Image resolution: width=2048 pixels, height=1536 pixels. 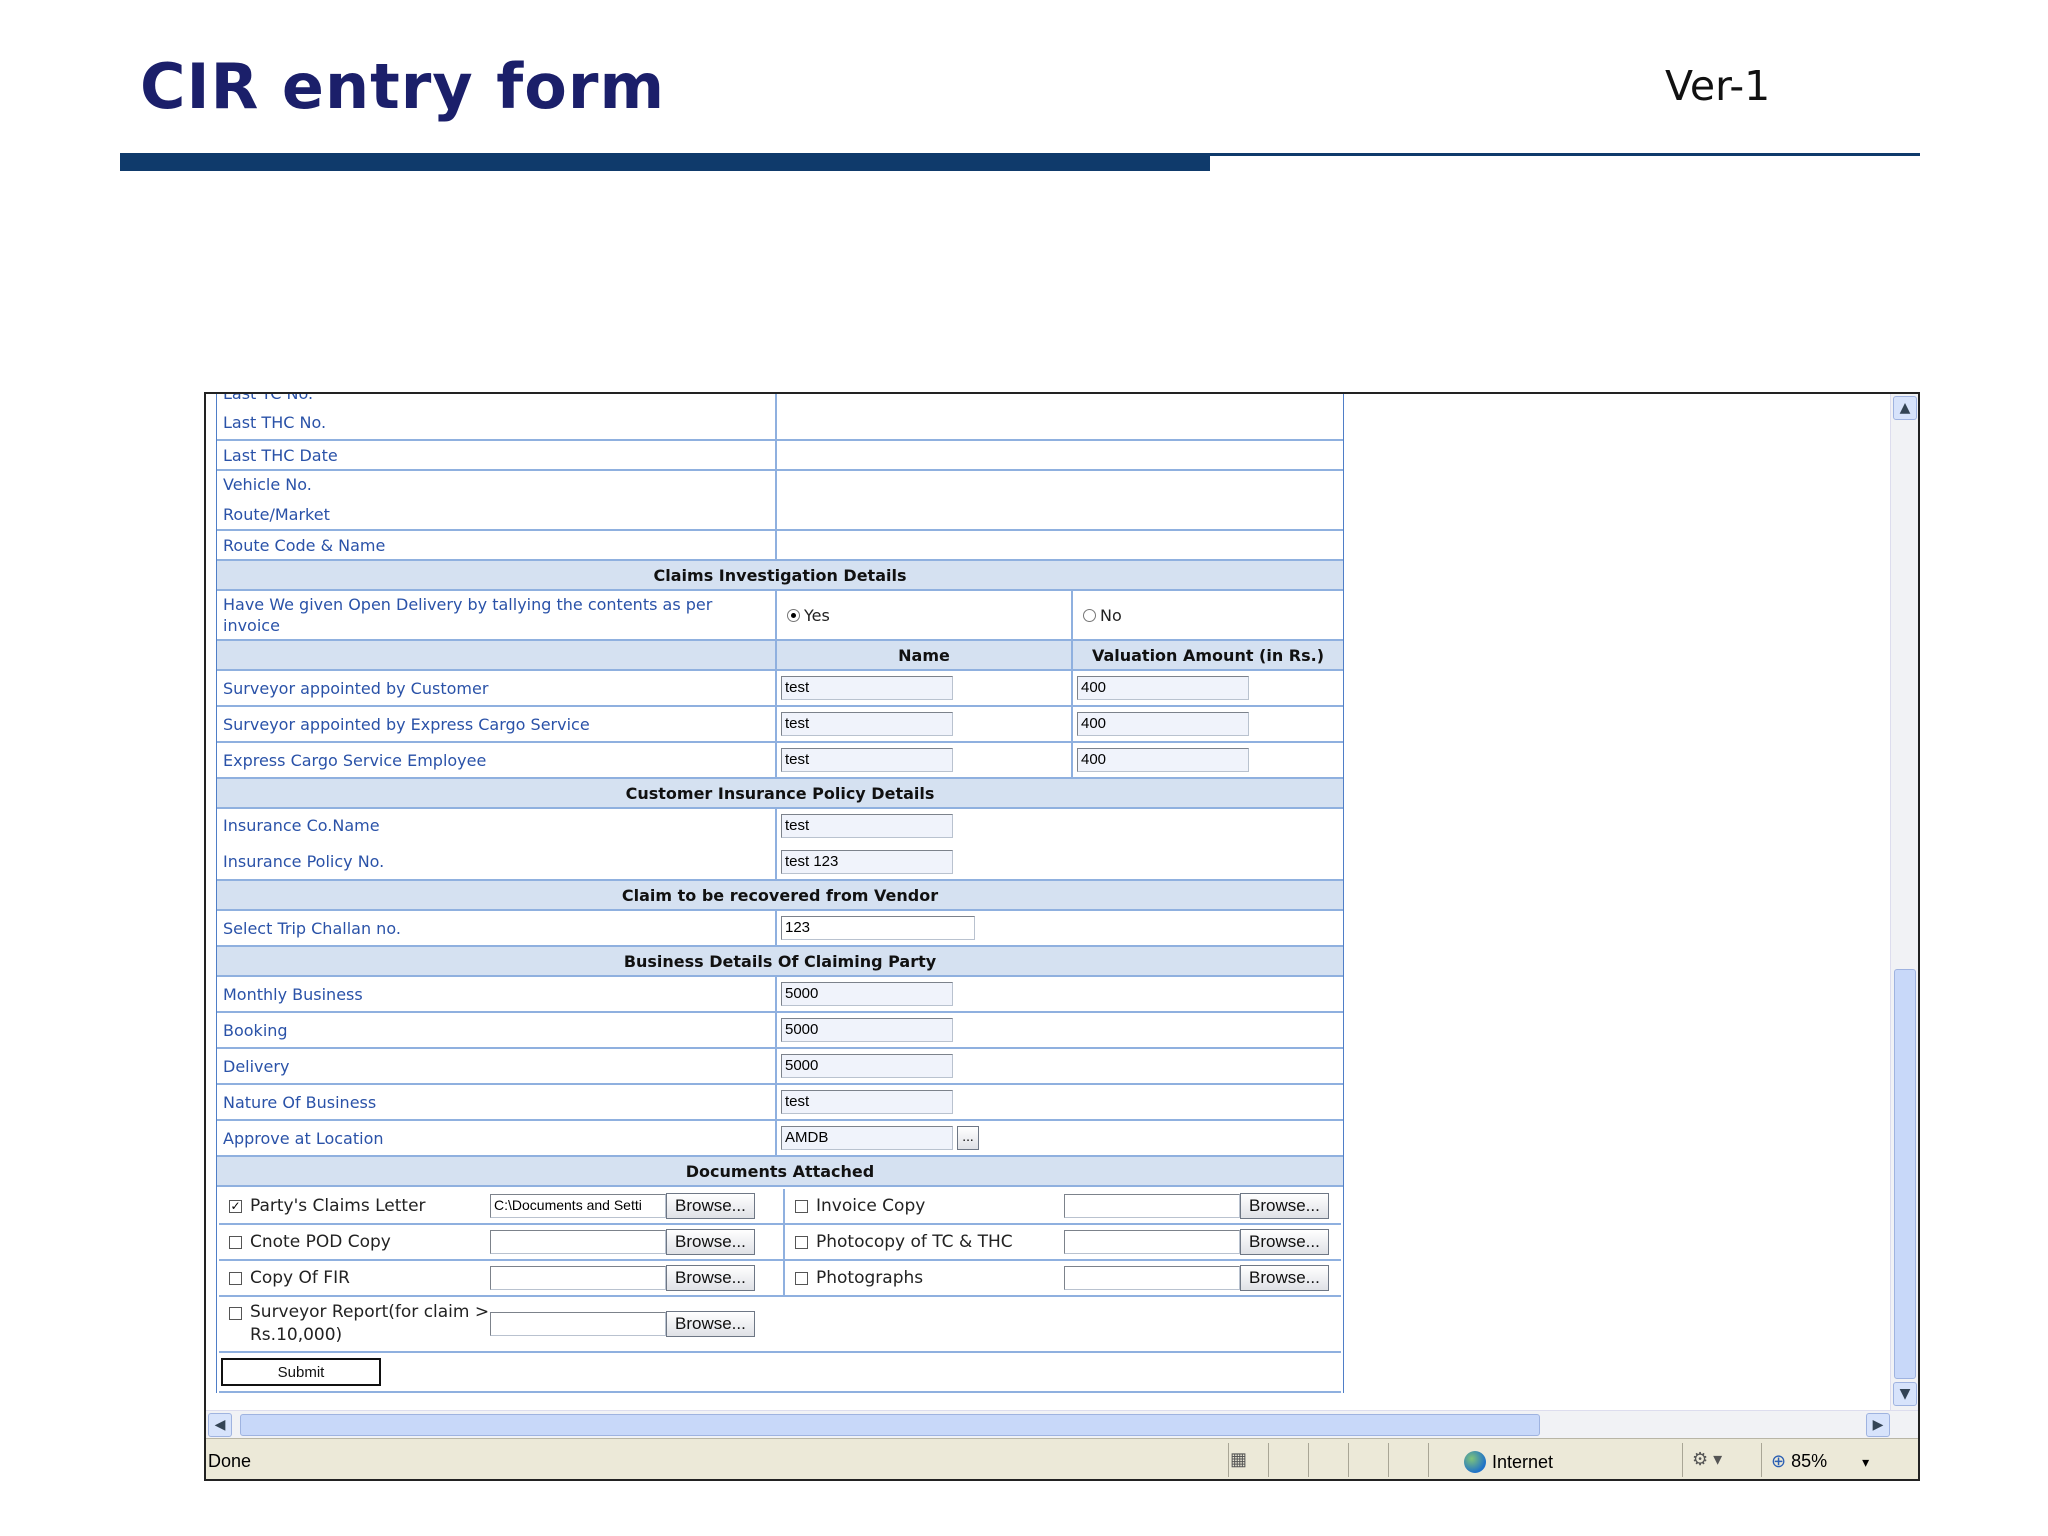 I want to click on business-row: Delivery 5000, so click(x=780, y=1067).